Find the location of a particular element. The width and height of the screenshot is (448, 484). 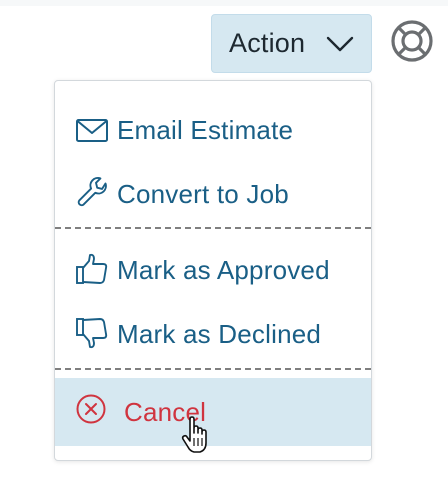

wrench-icon is located at coordinates (92, 192).